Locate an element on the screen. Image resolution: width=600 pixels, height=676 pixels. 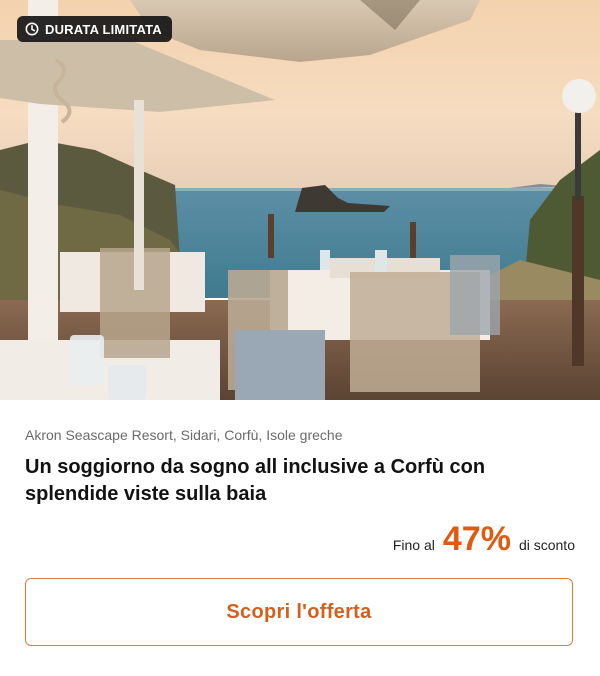
discover-offer-label: Scopri l'offerta is located at coordinates (299, 611).